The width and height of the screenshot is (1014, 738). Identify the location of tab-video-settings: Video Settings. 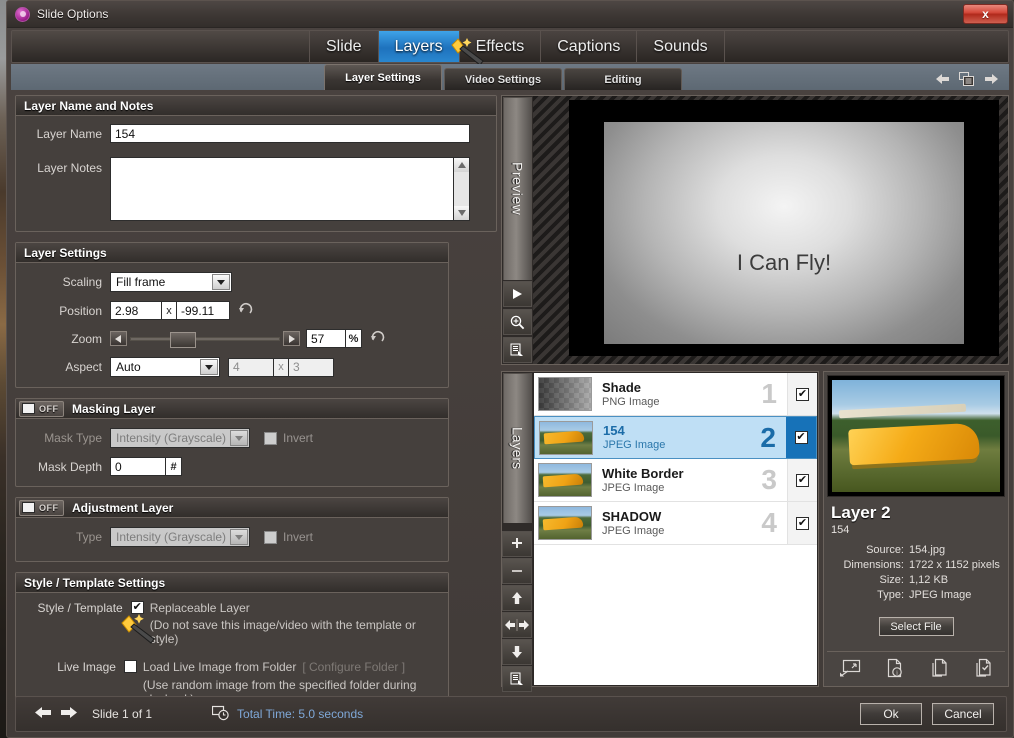
(503, 79).